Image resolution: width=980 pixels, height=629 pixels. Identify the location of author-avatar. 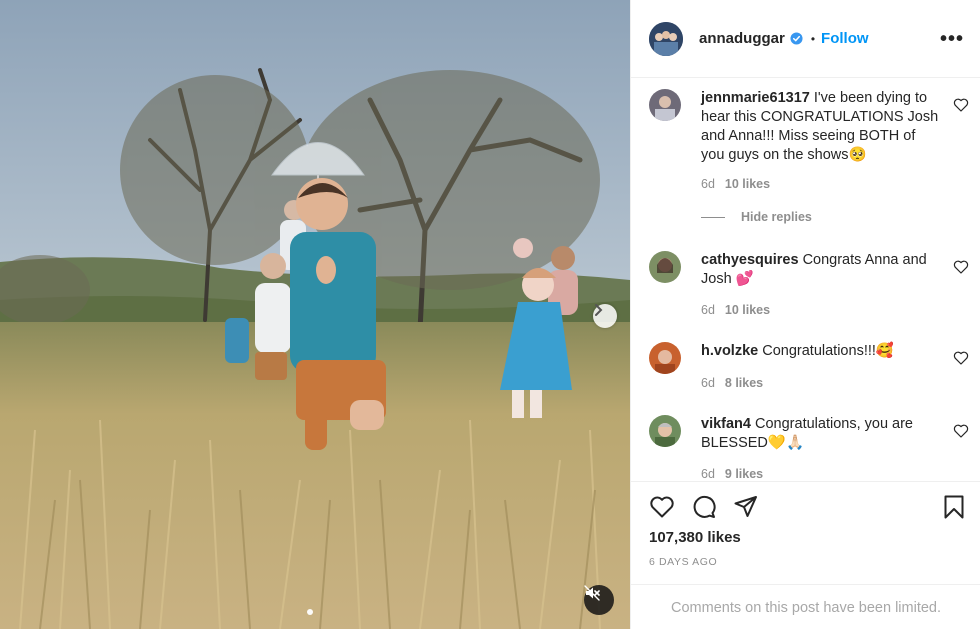
(666, 38).